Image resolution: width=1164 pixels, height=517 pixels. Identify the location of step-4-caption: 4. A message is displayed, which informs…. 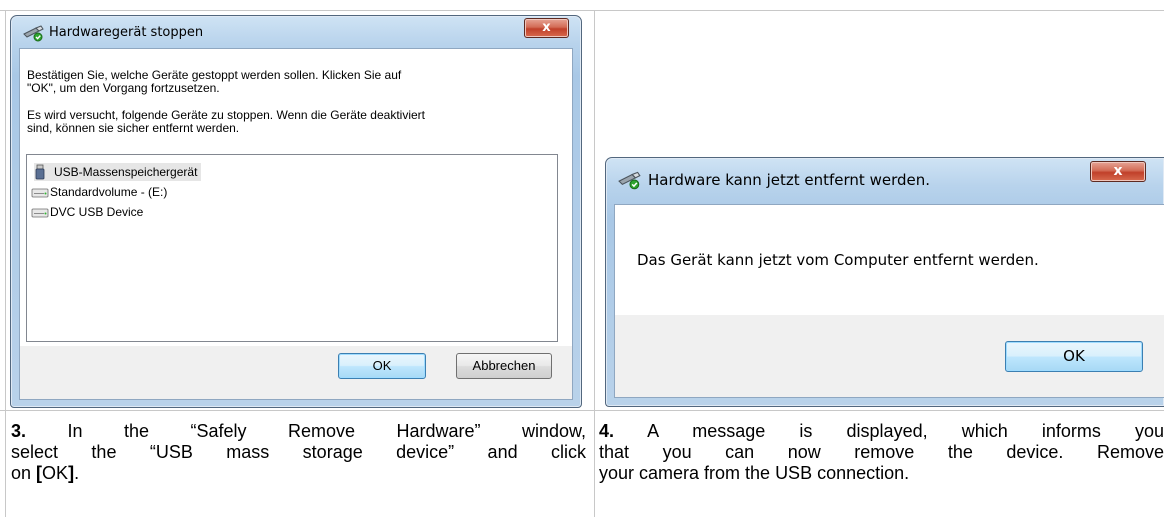
(881, 452).